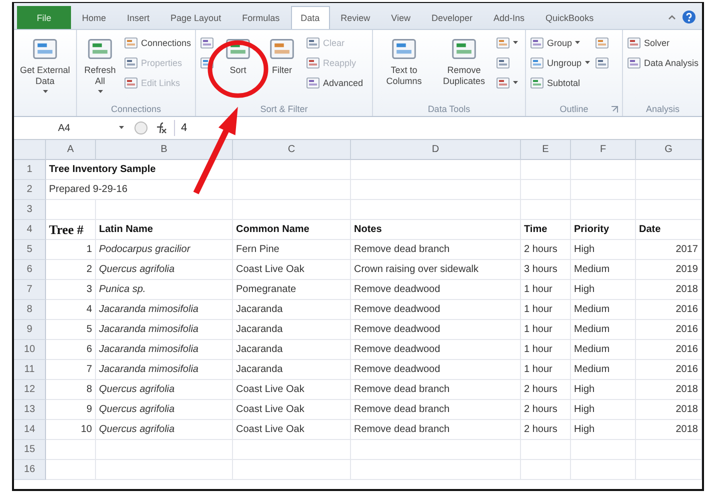  What do you see at coordinates (45, 68) in the screenshot?
I see `ribbon-button: Get External Data` at bounding box center [45, 68].